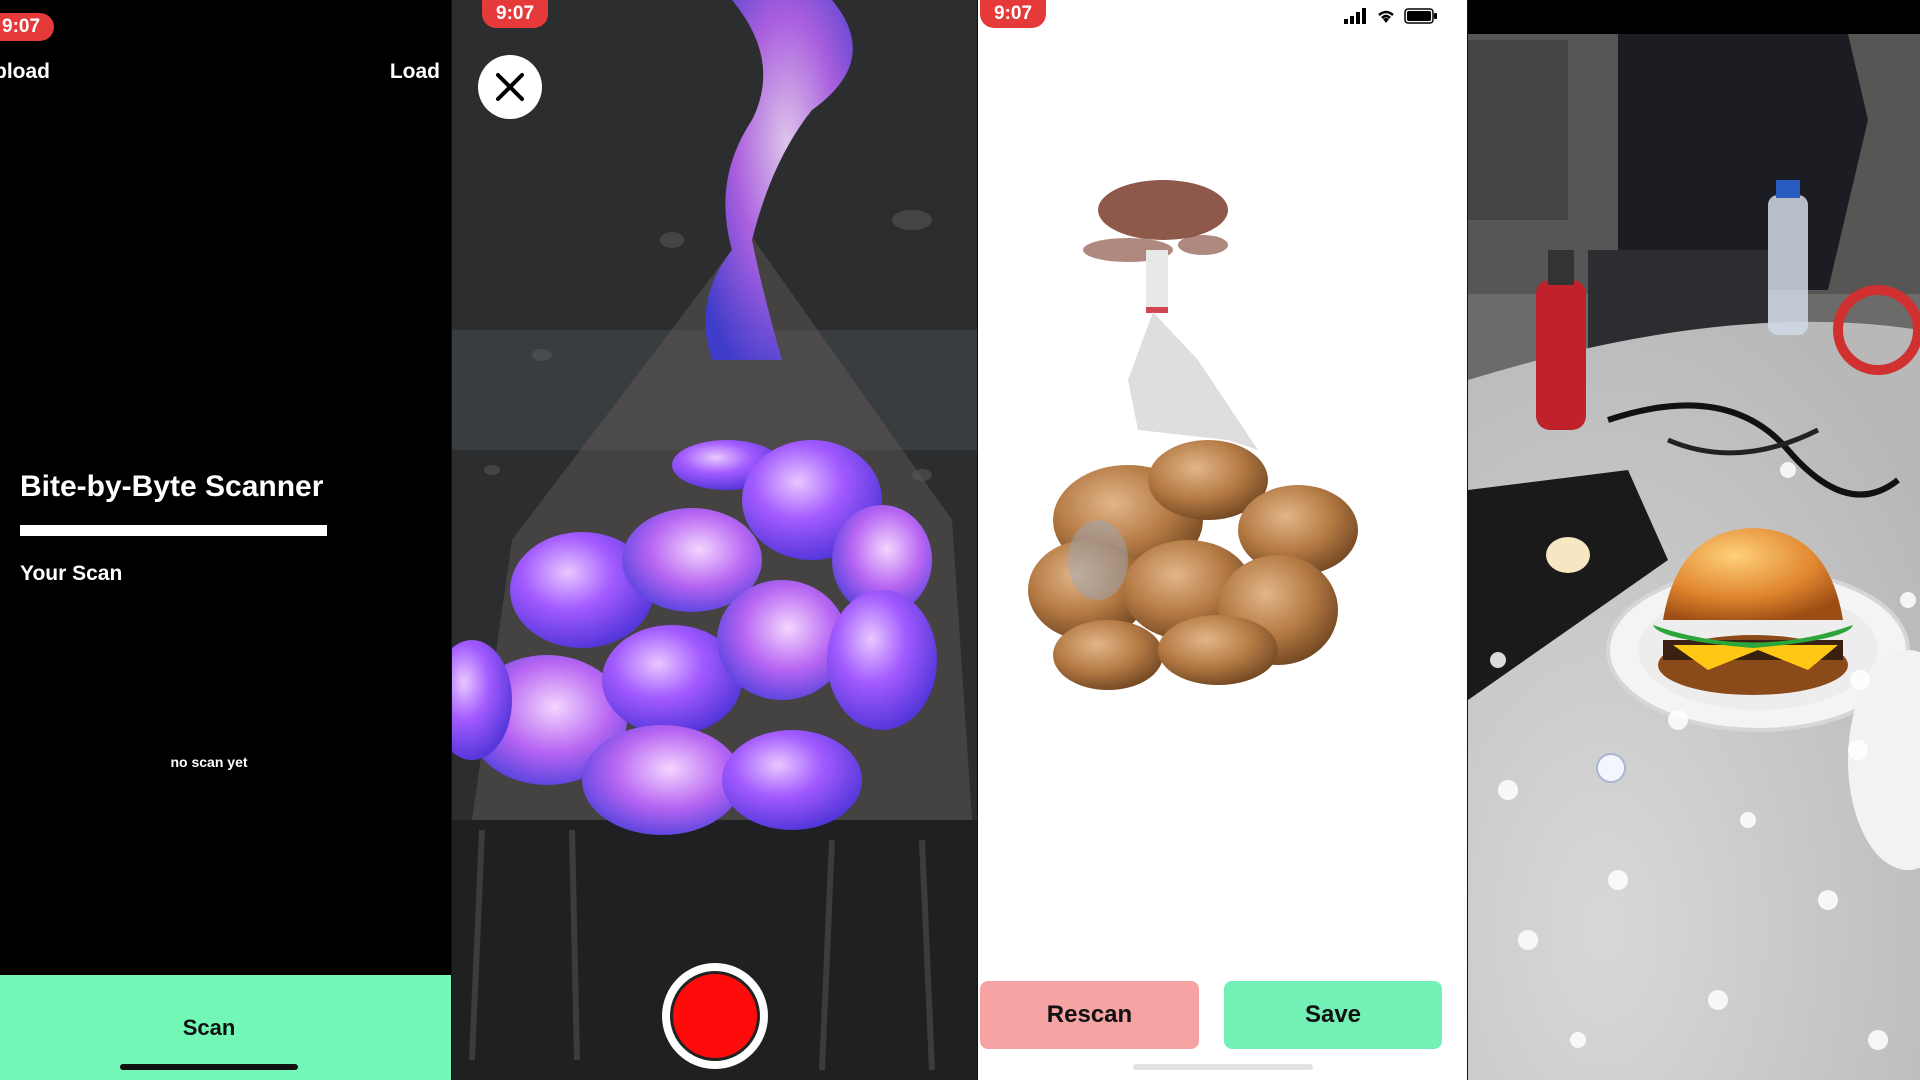 This screenshot has width=1920, height=1080. Describe the element at coordinates (172, 486) in the screenshot. I see `page-title: Bite-by-Byte Scanner` at that location.